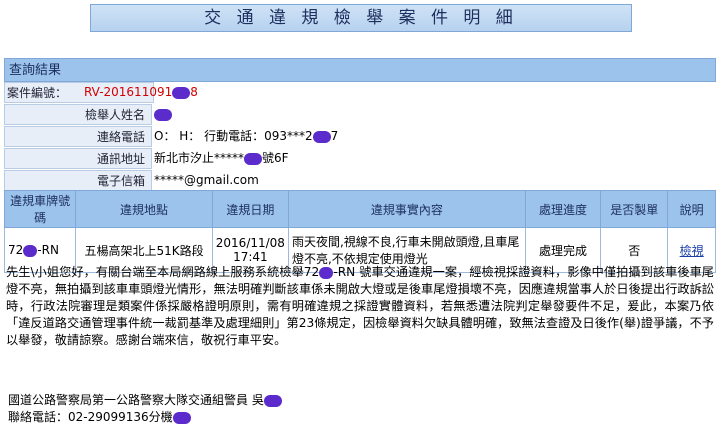 This screenshot has width=720, height=434. I want to click on col-date: 違規日期, so click(250, 209).